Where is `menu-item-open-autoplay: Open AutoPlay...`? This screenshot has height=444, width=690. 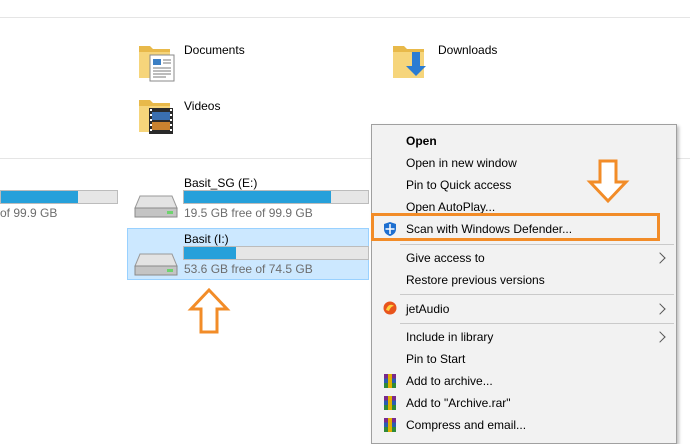 menu-item-open-autoplay: Open AutoPlay... is located at coordinates (450, 207).